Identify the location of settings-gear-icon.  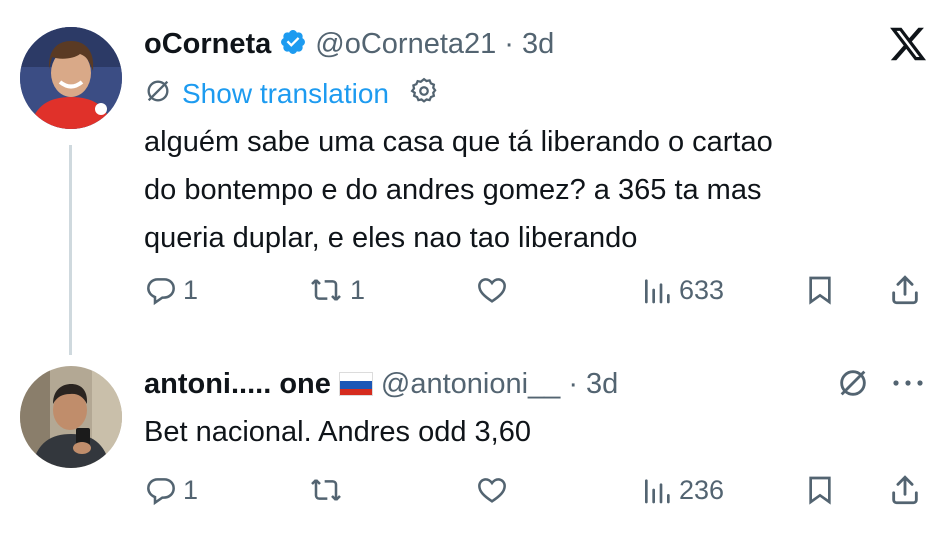
(424, 94).